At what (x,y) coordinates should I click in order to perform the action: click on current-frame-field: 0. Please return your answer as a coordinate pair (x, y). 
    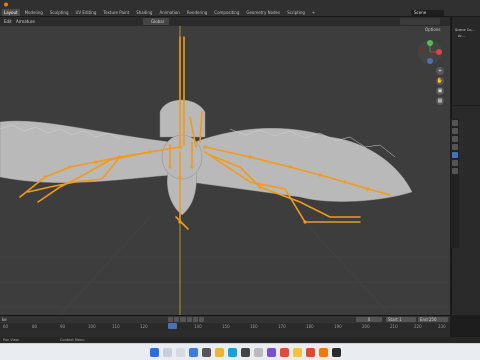
    Looking at the image, I should click on (369, 319).